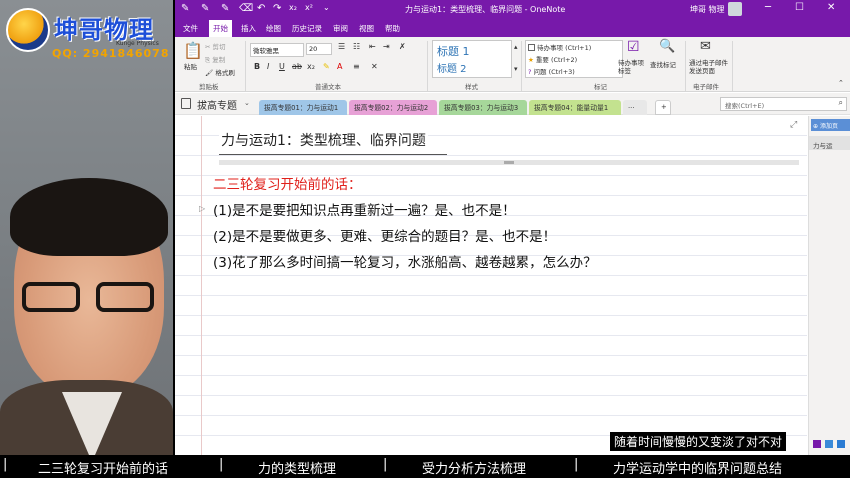 This screenshot has height=478, width=850. I want to click on chapter-3: 受力分析方法梳理, so click(474, 467).